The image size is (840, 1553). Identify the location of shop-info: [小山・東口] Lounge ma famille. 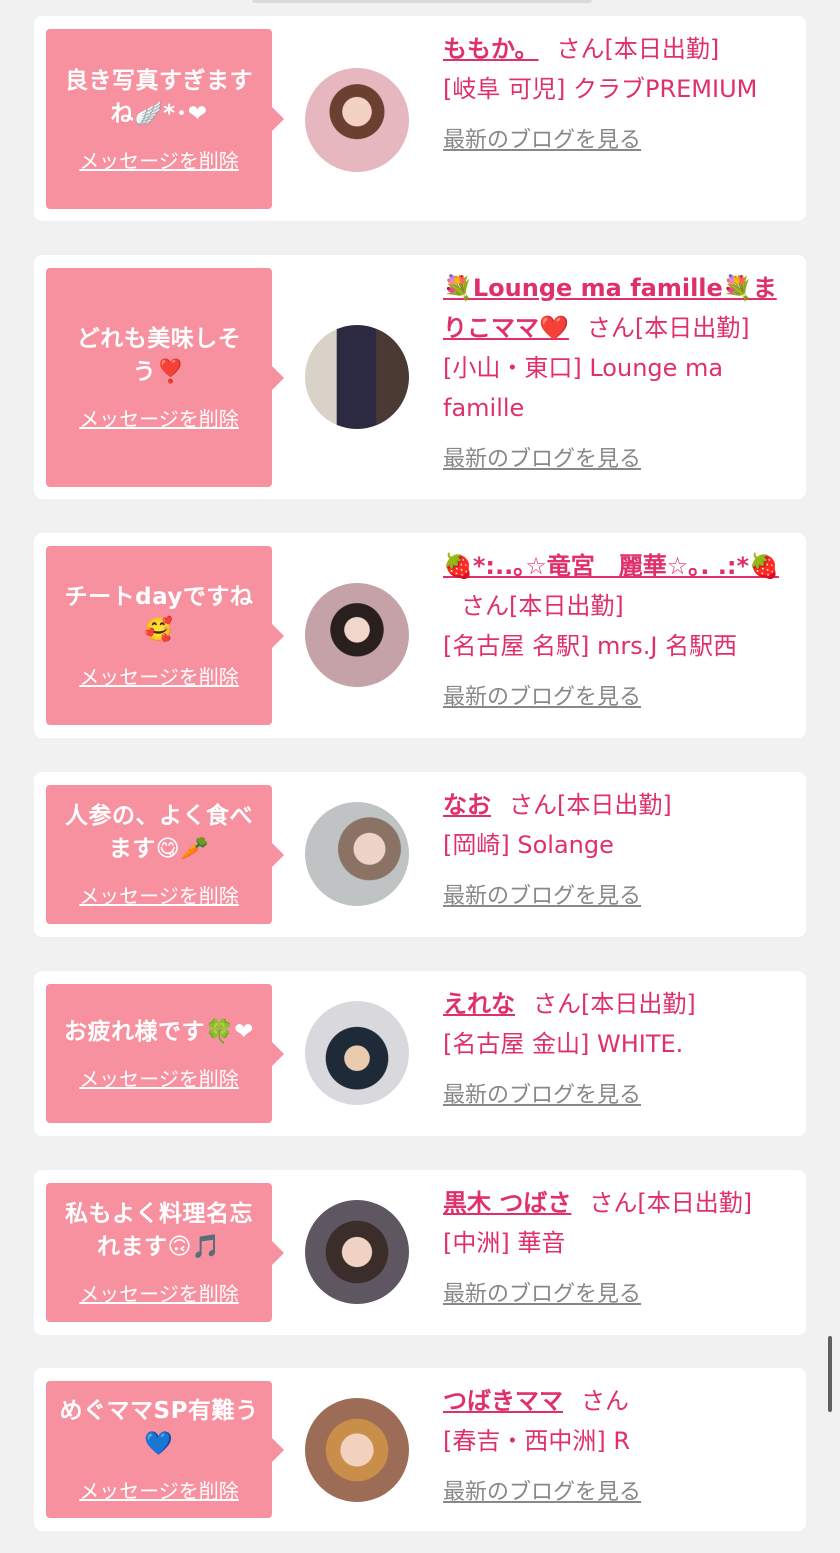
(583, 388).